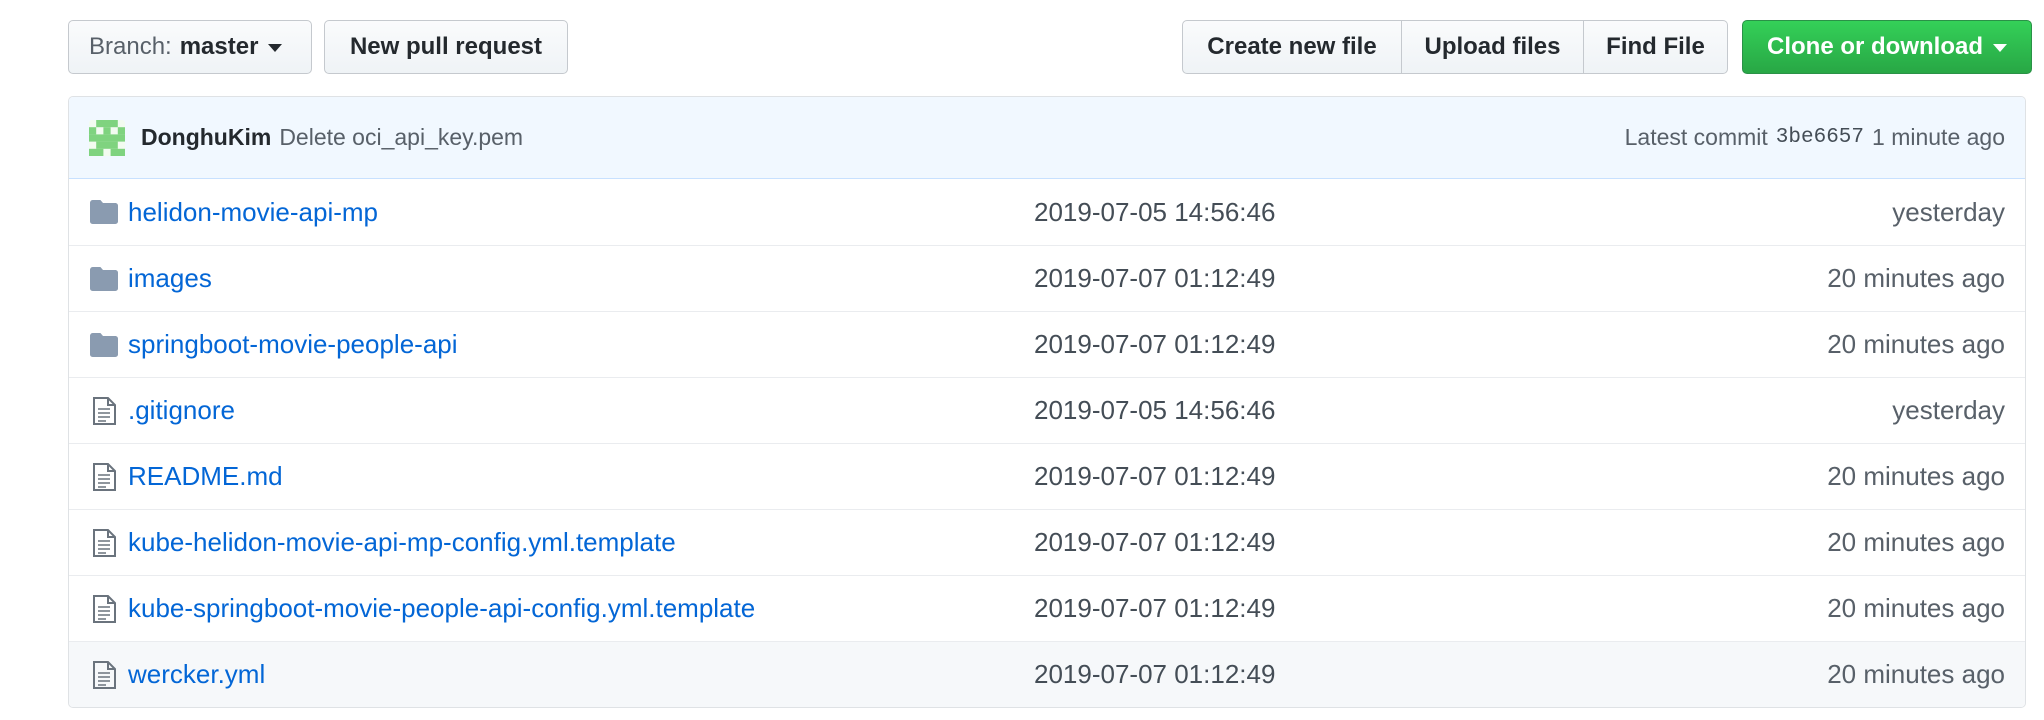  What do you see at coordinates (206, 137) in the screenshot?
I see `commit-author-link: DonghuKim` at bounding box center [206, 137].